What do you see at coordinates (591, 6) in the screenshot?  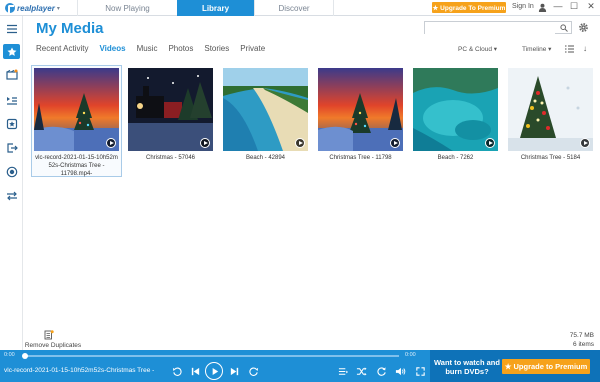 I see `close-button: ✕` at bounding box center [591, 6].